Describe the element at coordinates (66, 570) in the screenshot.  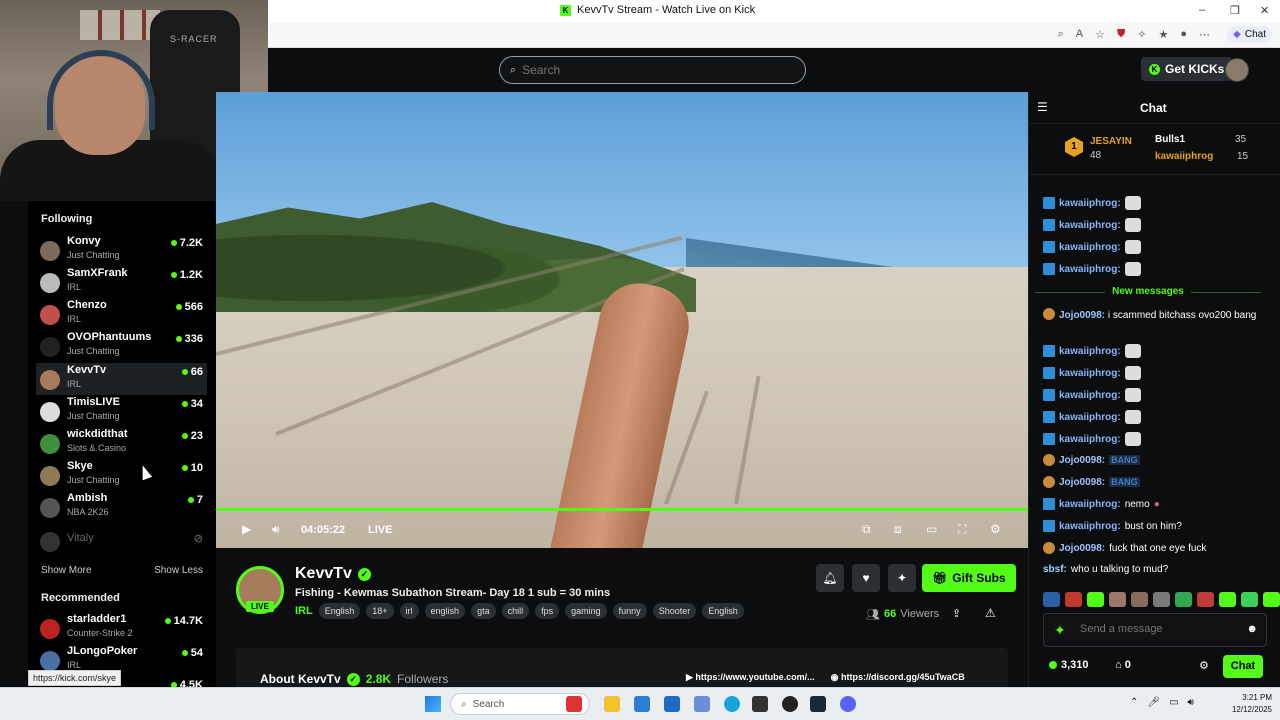
I see `show-more-button: Show More` at that location.